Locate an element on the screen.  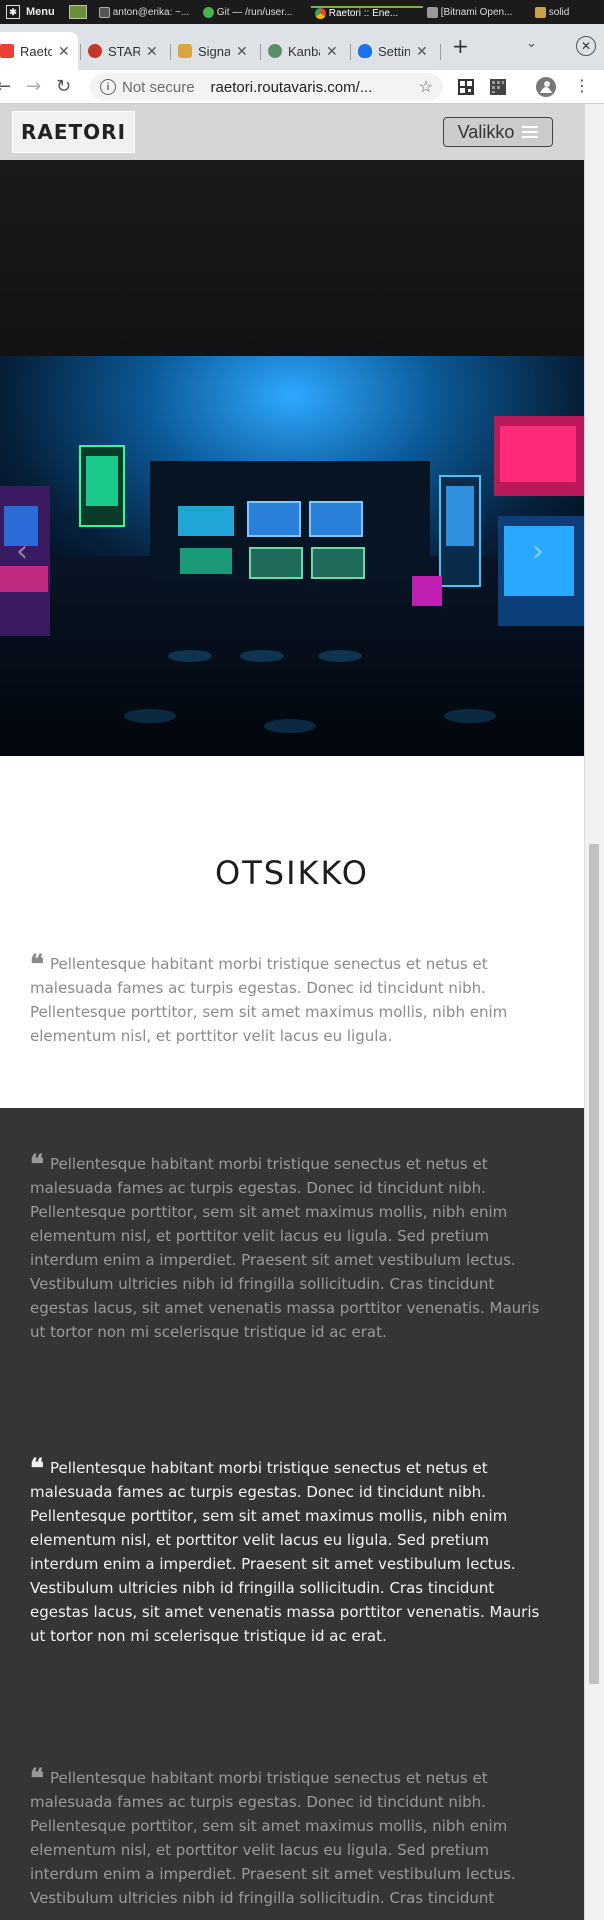
chrome-icon is located at coordinates (320, 13).